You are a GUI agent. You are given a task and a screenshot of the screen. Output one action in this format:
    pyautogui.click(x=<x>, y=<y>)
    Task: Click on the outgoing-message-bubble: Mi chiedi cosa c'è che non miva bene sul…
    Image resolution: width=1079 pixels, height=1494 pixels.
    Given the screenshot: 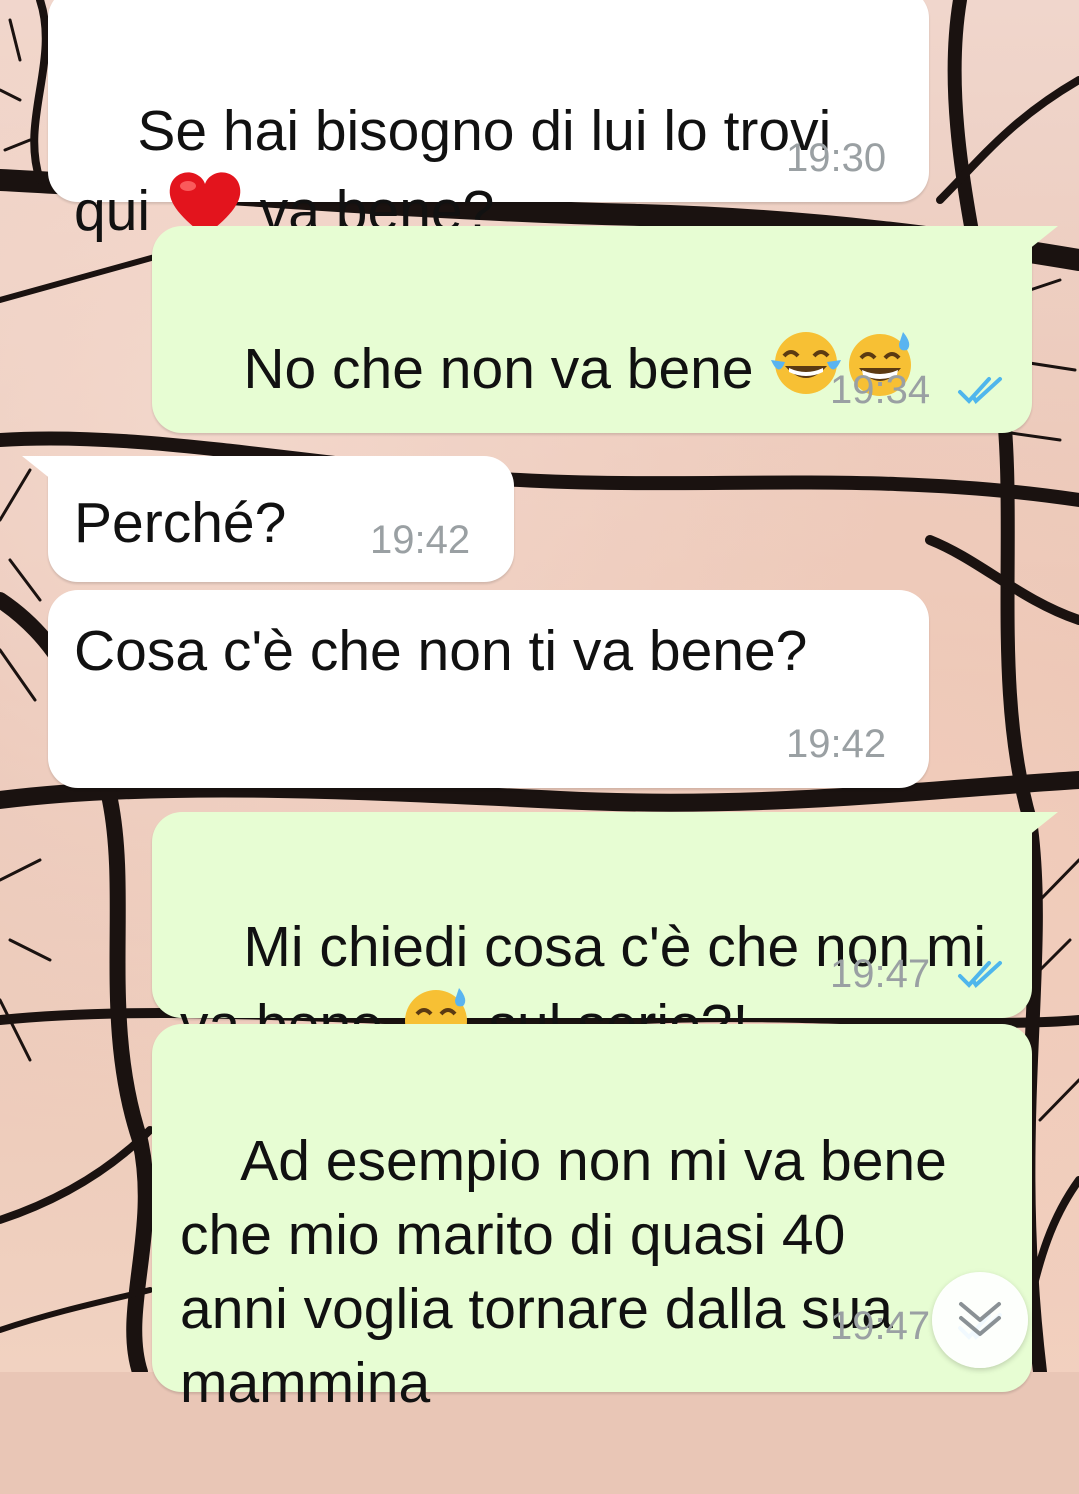 What is the action you would take?
    pyautogui.click(x=605, y=934)
    